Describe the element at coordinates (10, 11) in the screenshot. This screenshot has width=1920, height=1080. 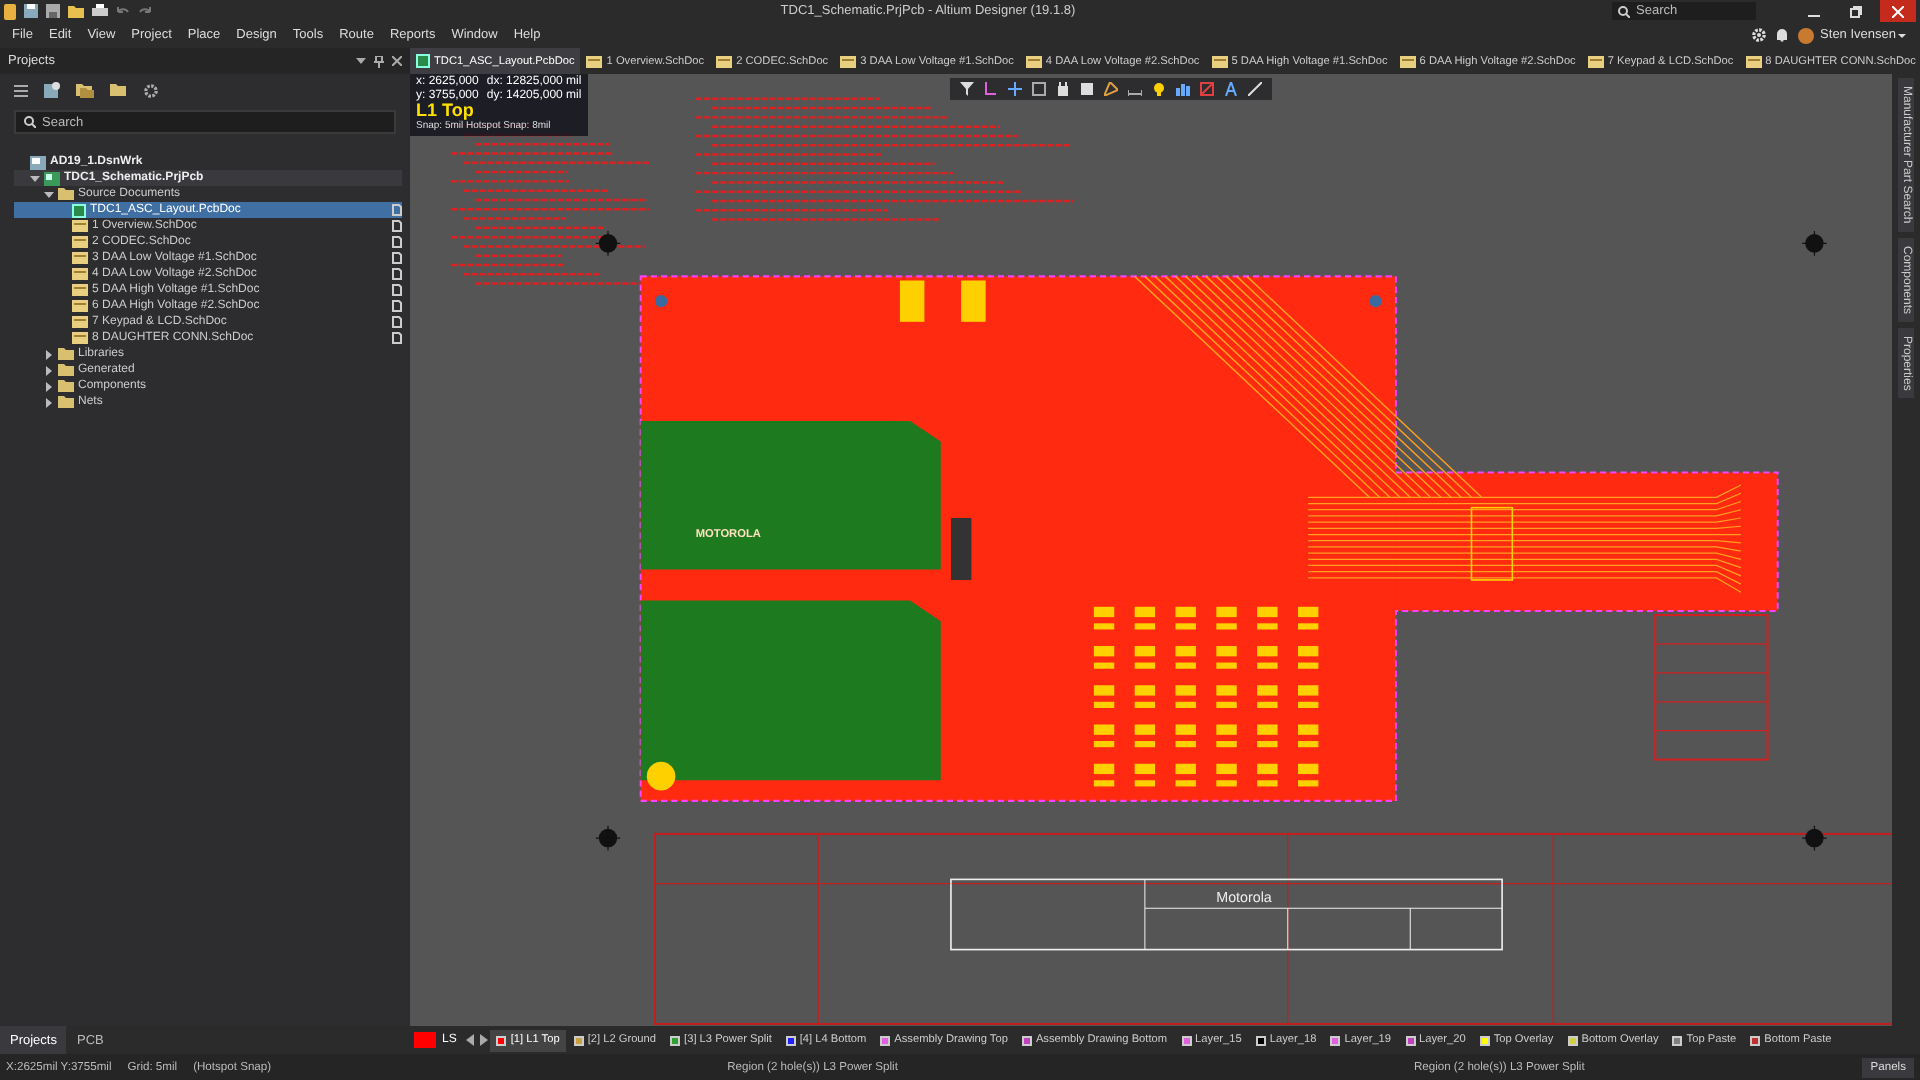
I see `app-logo-icon` at that location.